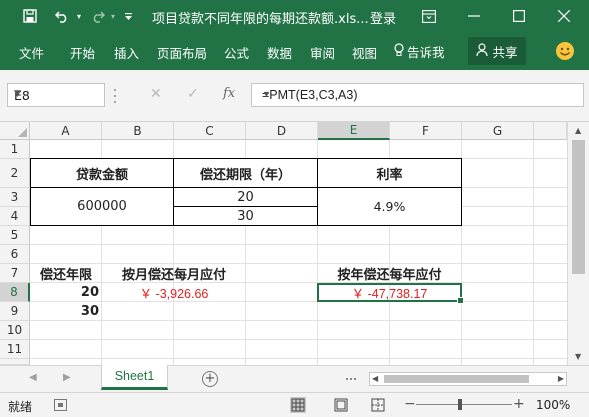 Image resolution: width=589 pixels, height=417 pixels. What do you see at coordinates (390, 293) in the screenshot?
I see `active-cell-border` at bounding box center [390, 293].